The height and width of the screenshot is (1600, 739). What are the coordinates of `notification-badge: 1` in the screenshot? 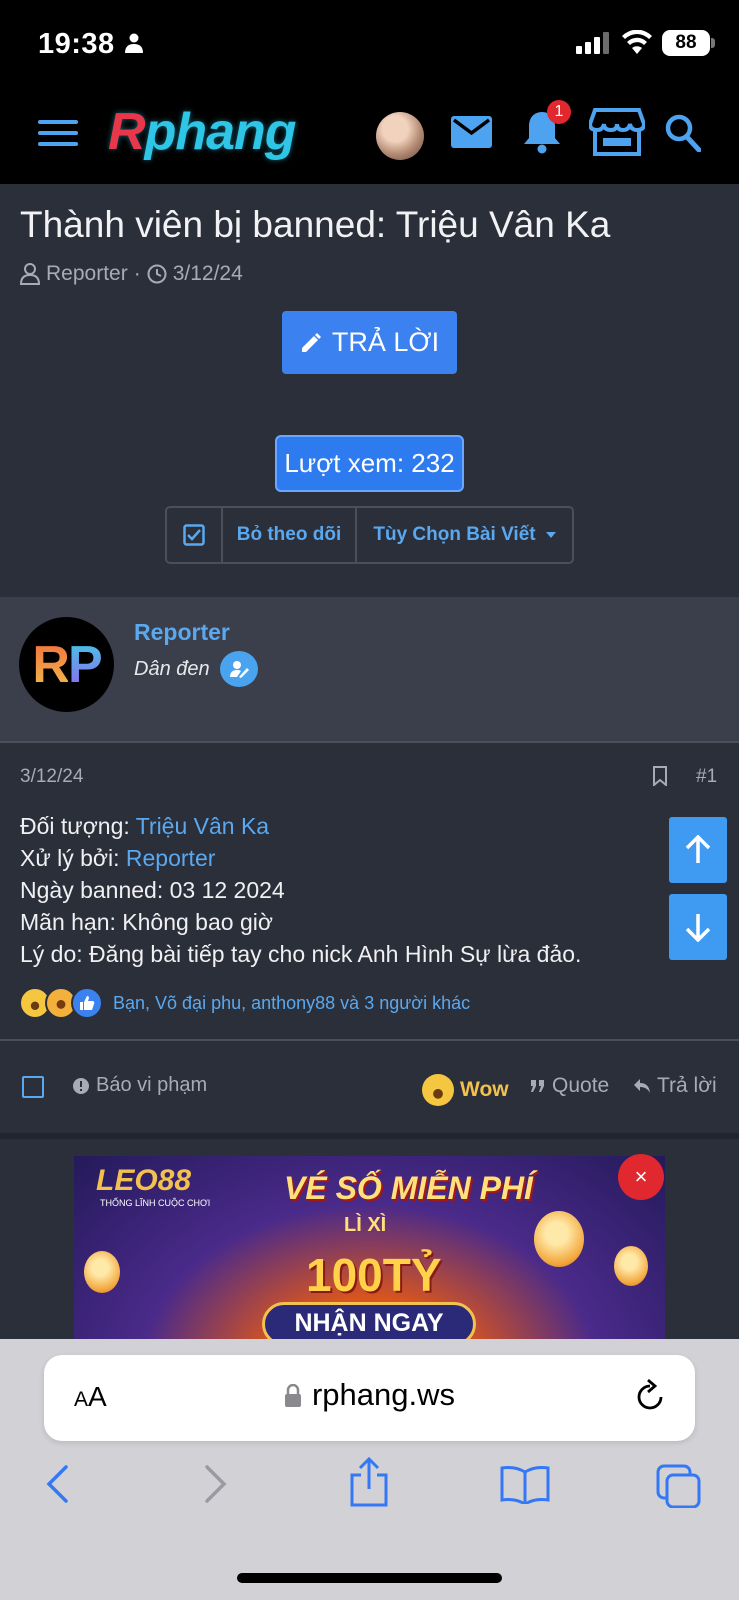 It's located at (559, 112).